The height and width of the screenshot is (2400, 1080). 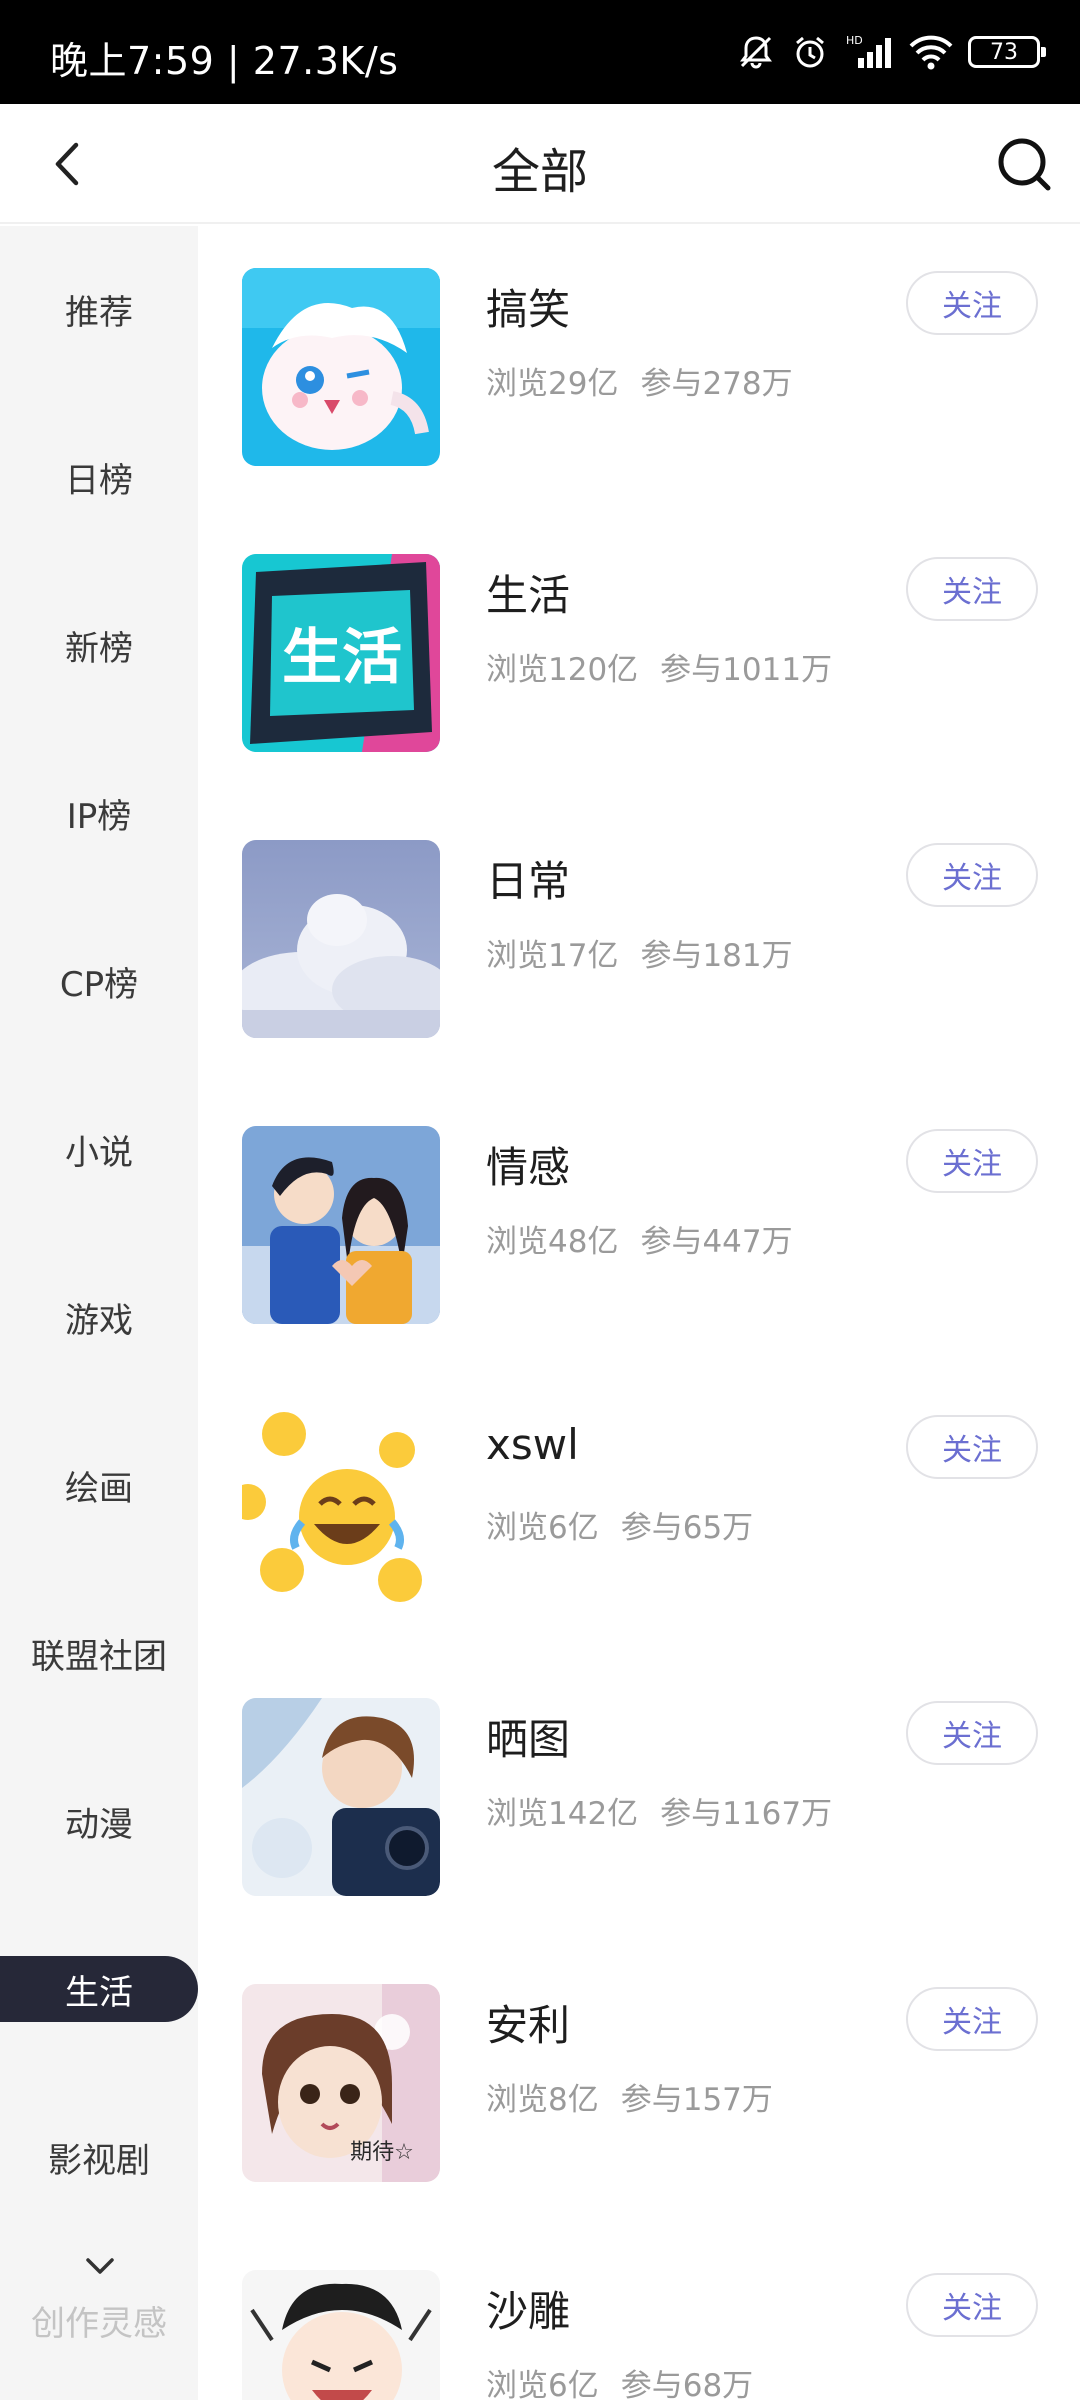 What do you see at coordinates (716, 384) in the screenshot?
I see `topic-participants: 参与278万` at bounding box center [716, 384].